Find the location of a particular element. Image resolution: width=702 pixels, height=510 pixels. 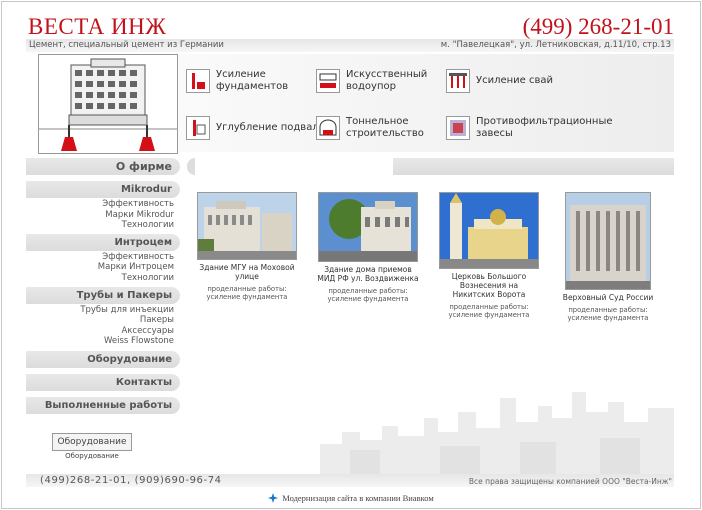

footer-phones: (499)268-21-01, (909)690-96-74 is located at coordinates (131, 480).